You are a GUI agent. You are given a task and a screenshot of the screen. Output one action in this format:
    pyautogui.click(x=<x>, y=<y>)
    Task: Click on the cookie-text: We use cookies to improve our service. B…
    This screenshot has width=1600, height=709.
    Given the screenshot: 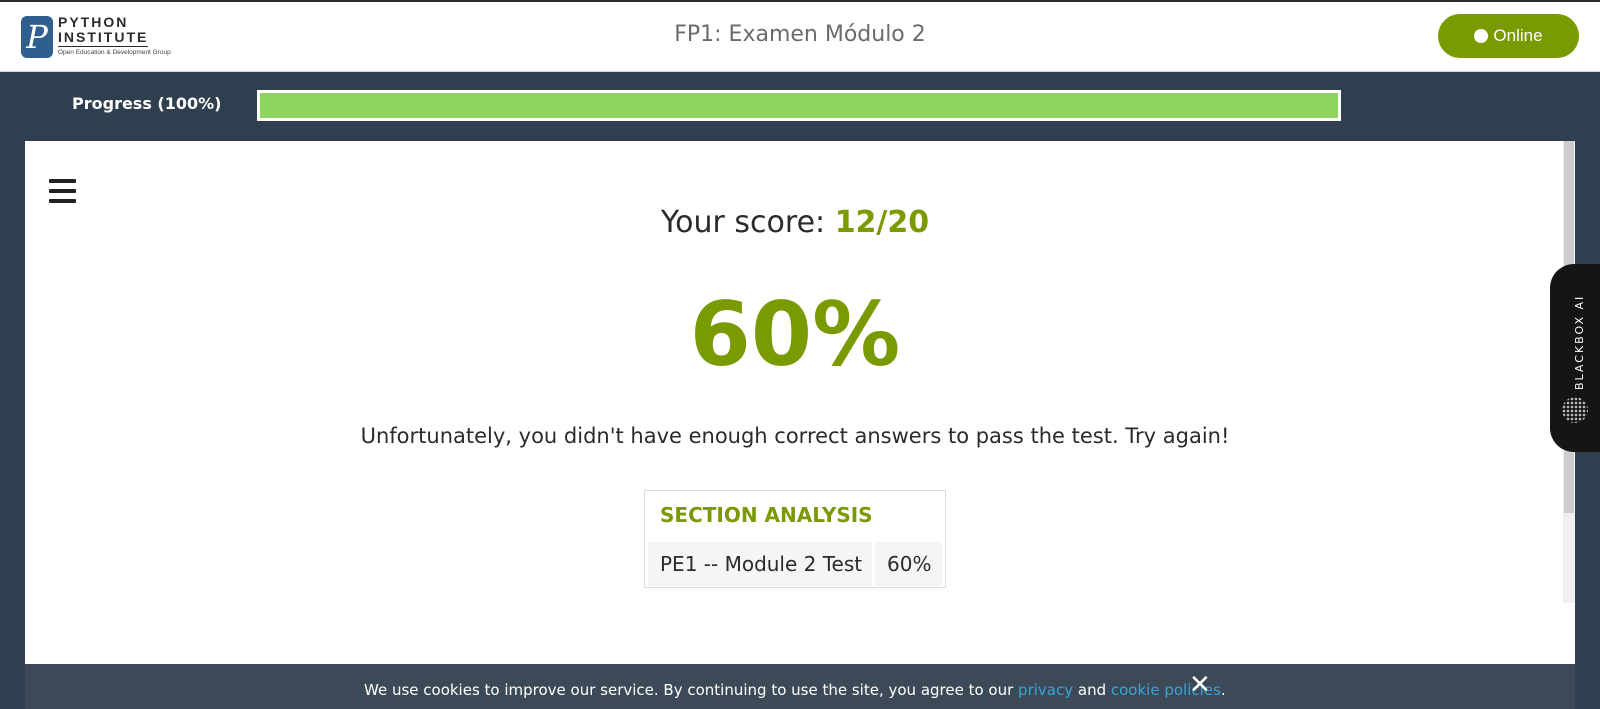 What is the action you would take?
    pyautogui.click(x=795, y=690)
    